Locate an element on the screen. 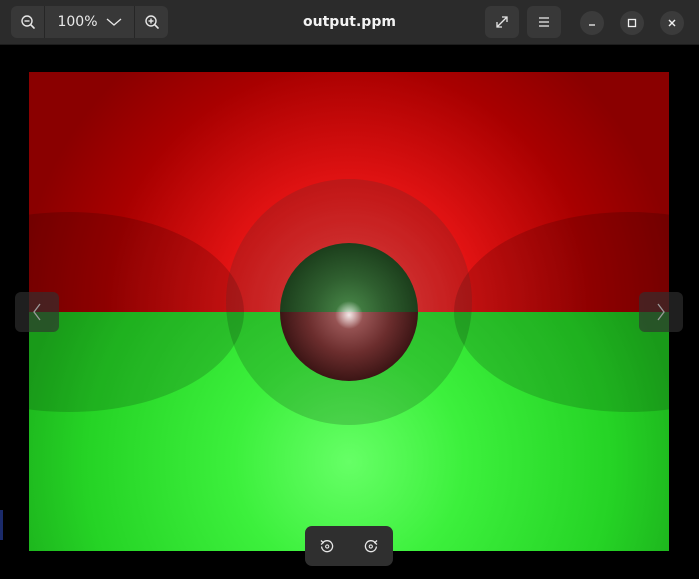  previous-image-button is located at coordinates (37, 312).